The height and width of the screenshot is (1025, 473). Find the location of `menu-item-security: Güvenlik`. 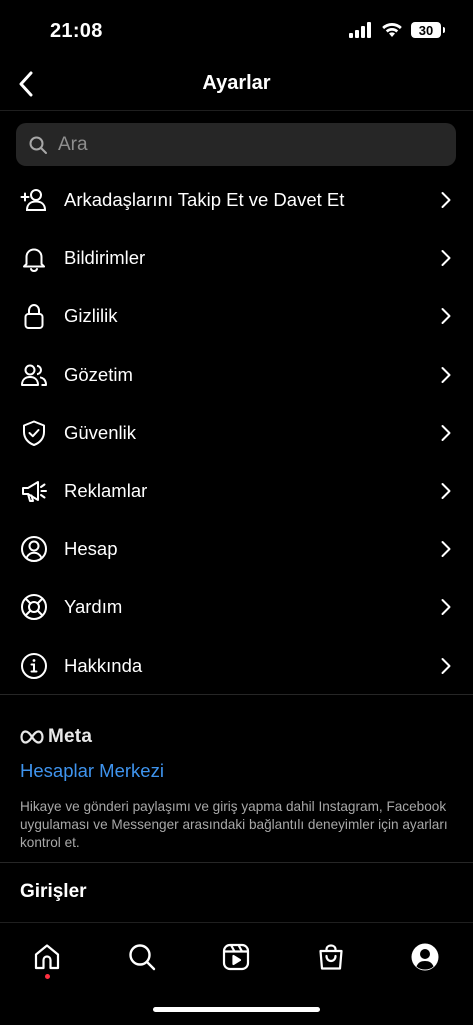

menu-item-security: Güvenlik is located at coordinates (236, 433).